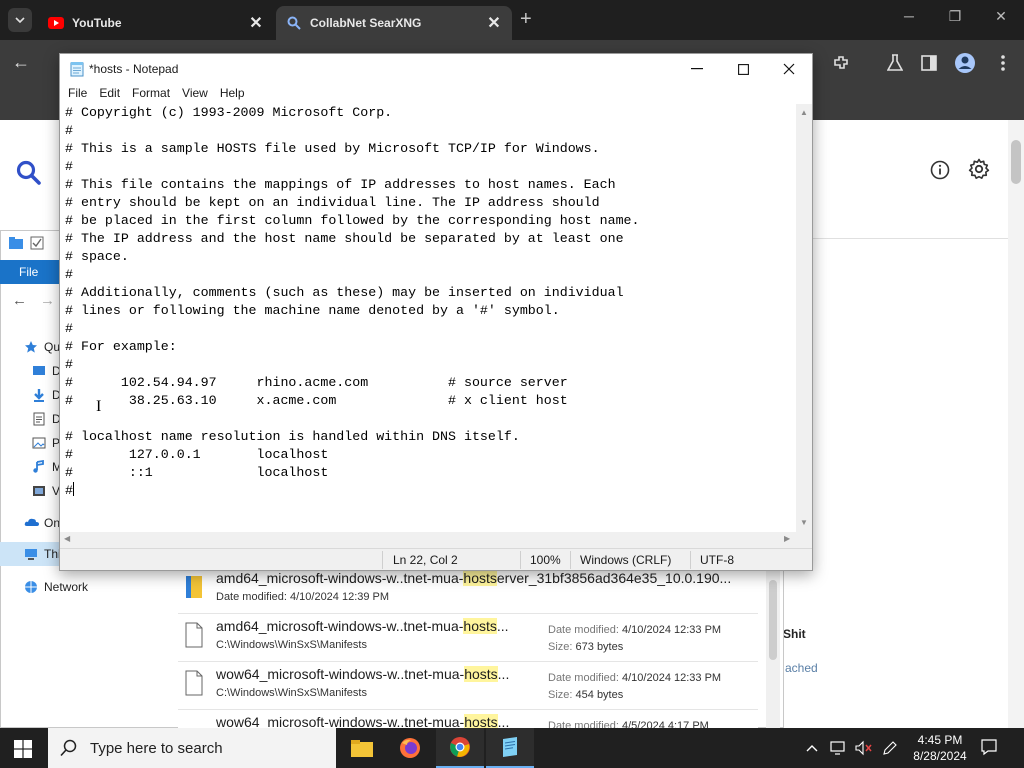 The width and height of the screenshot is (1024, 768). I want to click on web-link-fragment: ached, so click(801, 668).